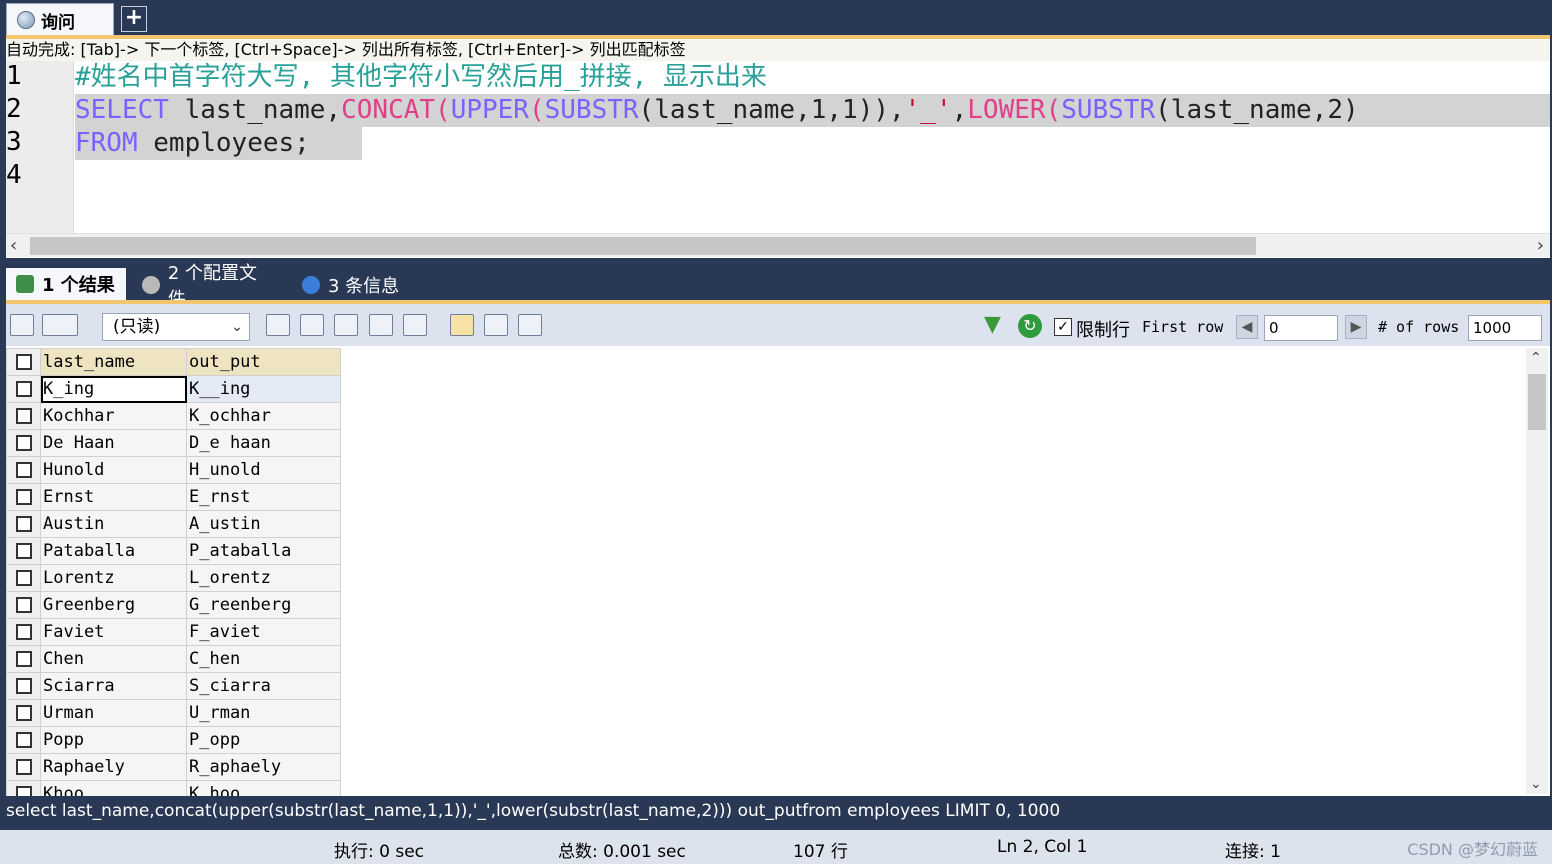 The width and height of the screenshot is (1552, 864). I want to click on table-row: Kochhar K_ochhar, so click(173, 416).